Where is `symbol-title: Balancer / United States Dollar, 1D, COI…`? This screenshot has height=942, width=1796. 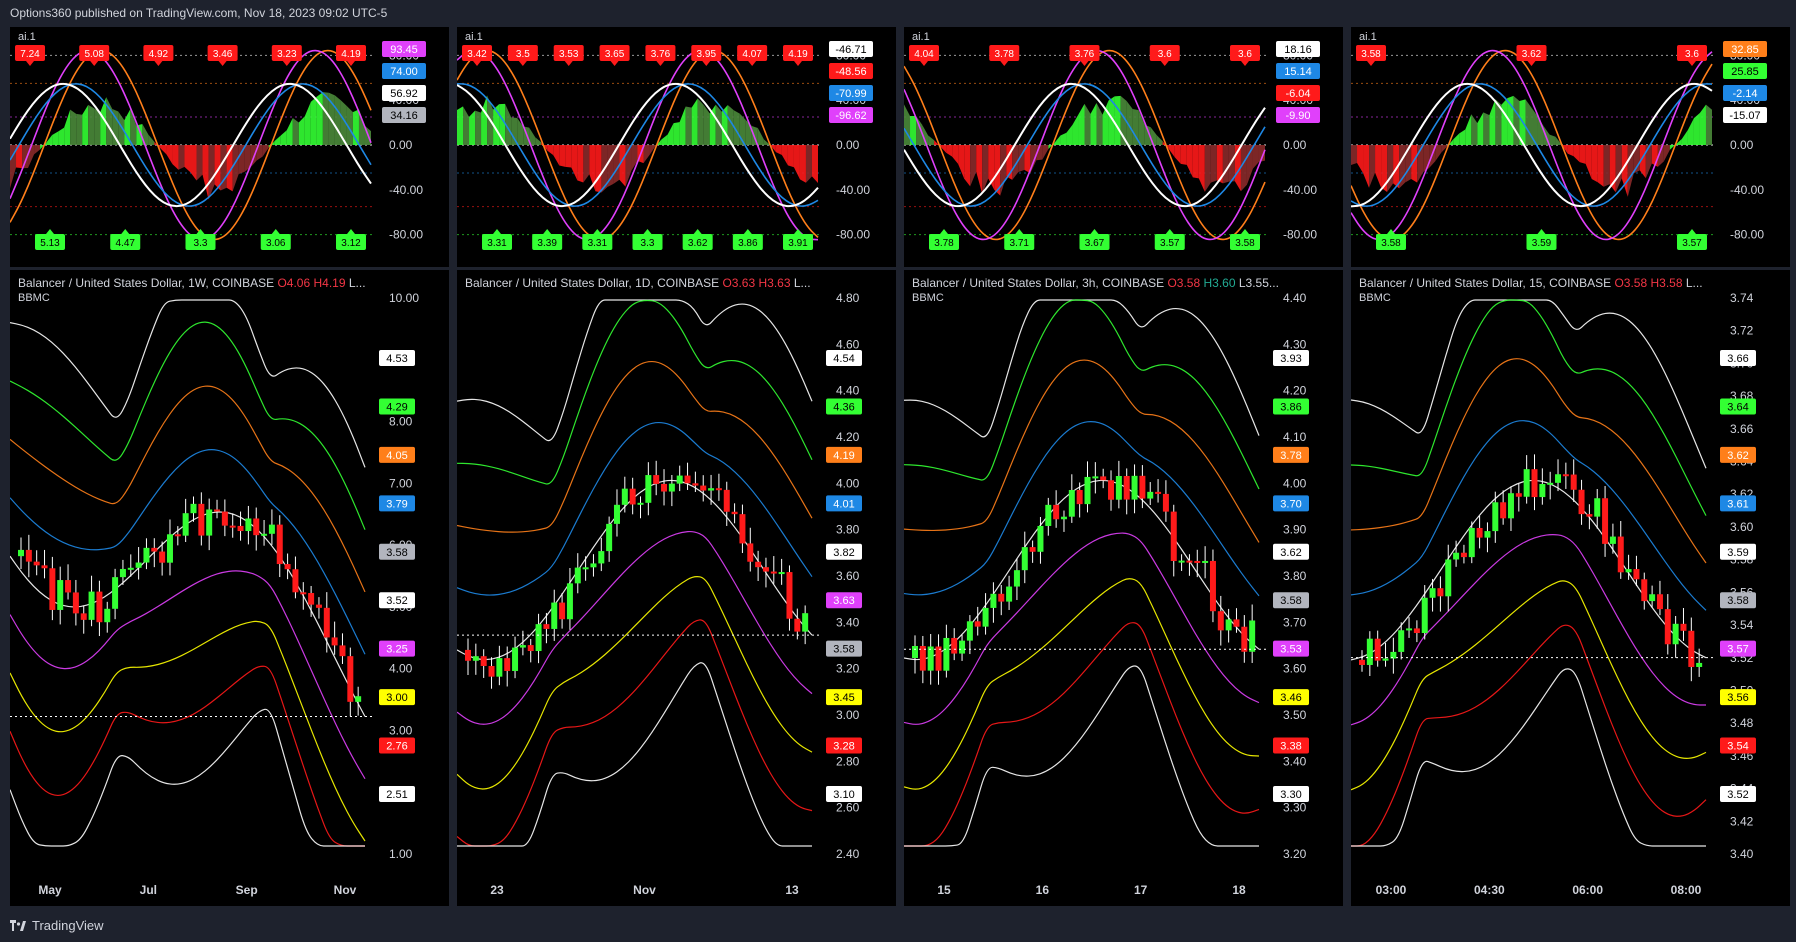 symbol-title: Balancer / United States Dollar, 1D, COI… is located at coordinates (638, 283).